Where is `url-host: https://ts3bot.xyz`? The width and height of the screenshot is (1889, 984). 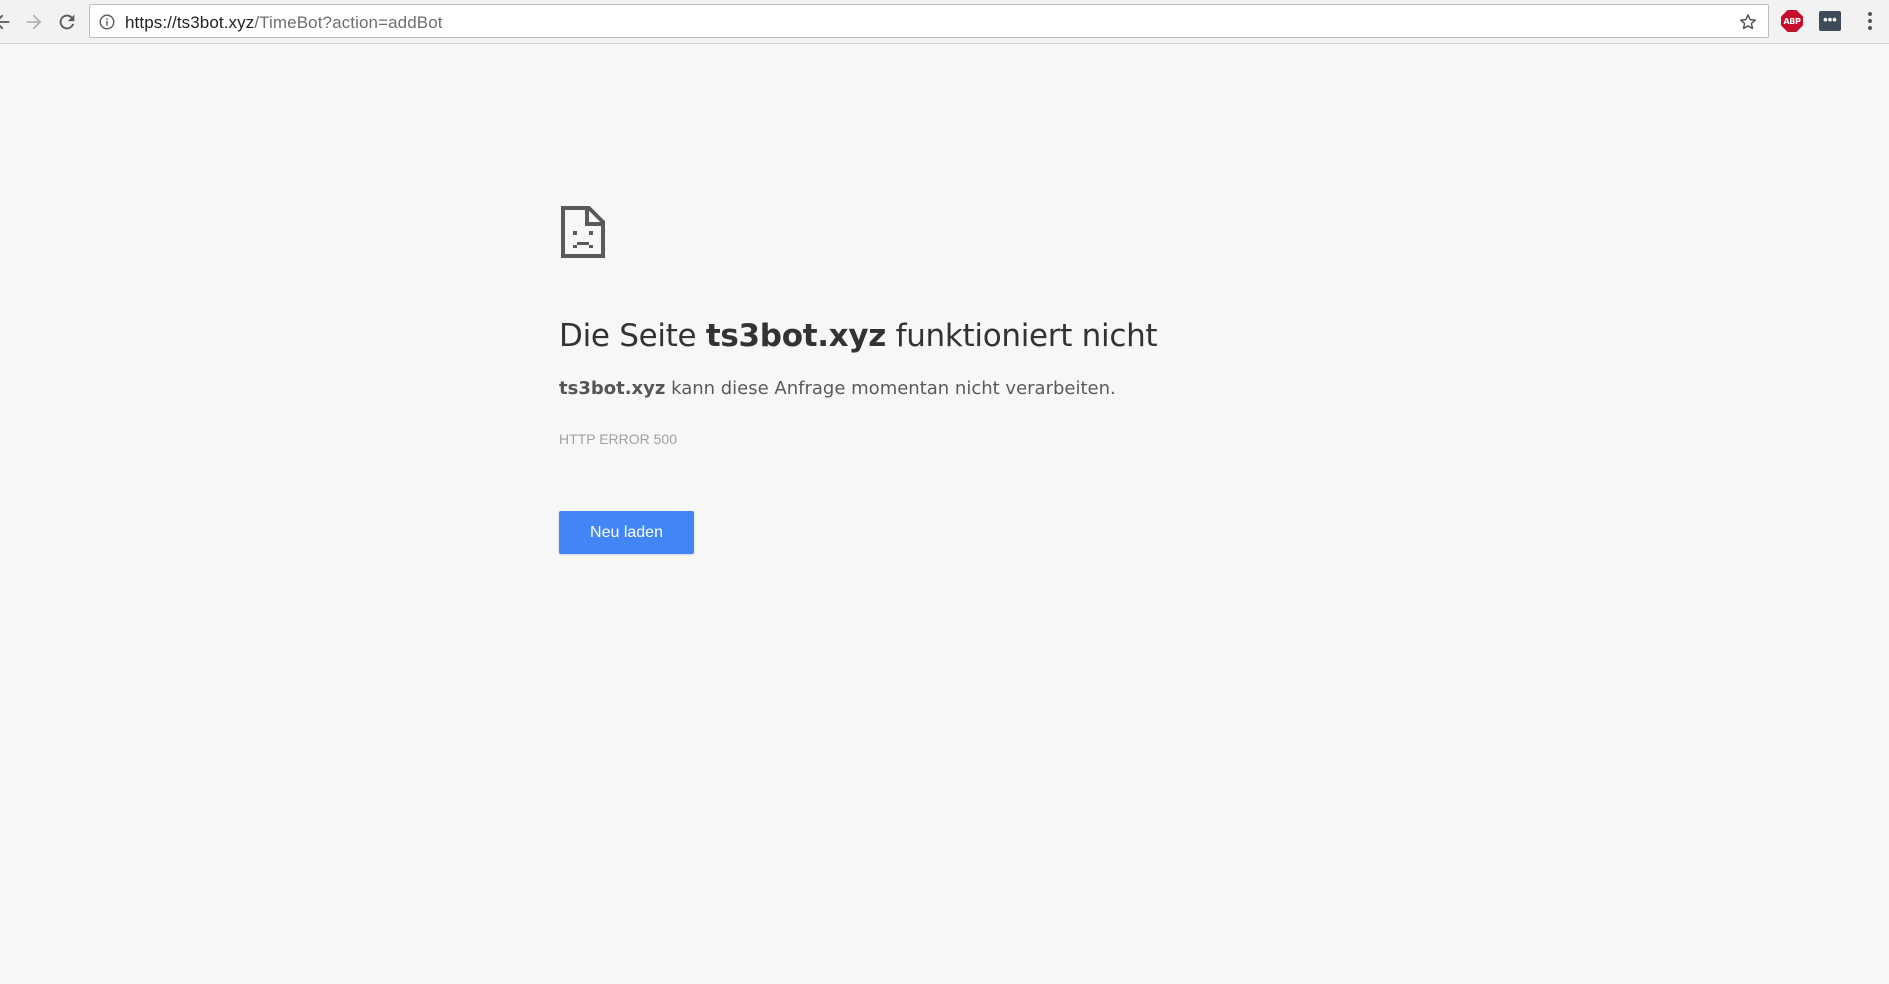 url-host: https://ts3bot.xyz is located at coordinates (190, 22).